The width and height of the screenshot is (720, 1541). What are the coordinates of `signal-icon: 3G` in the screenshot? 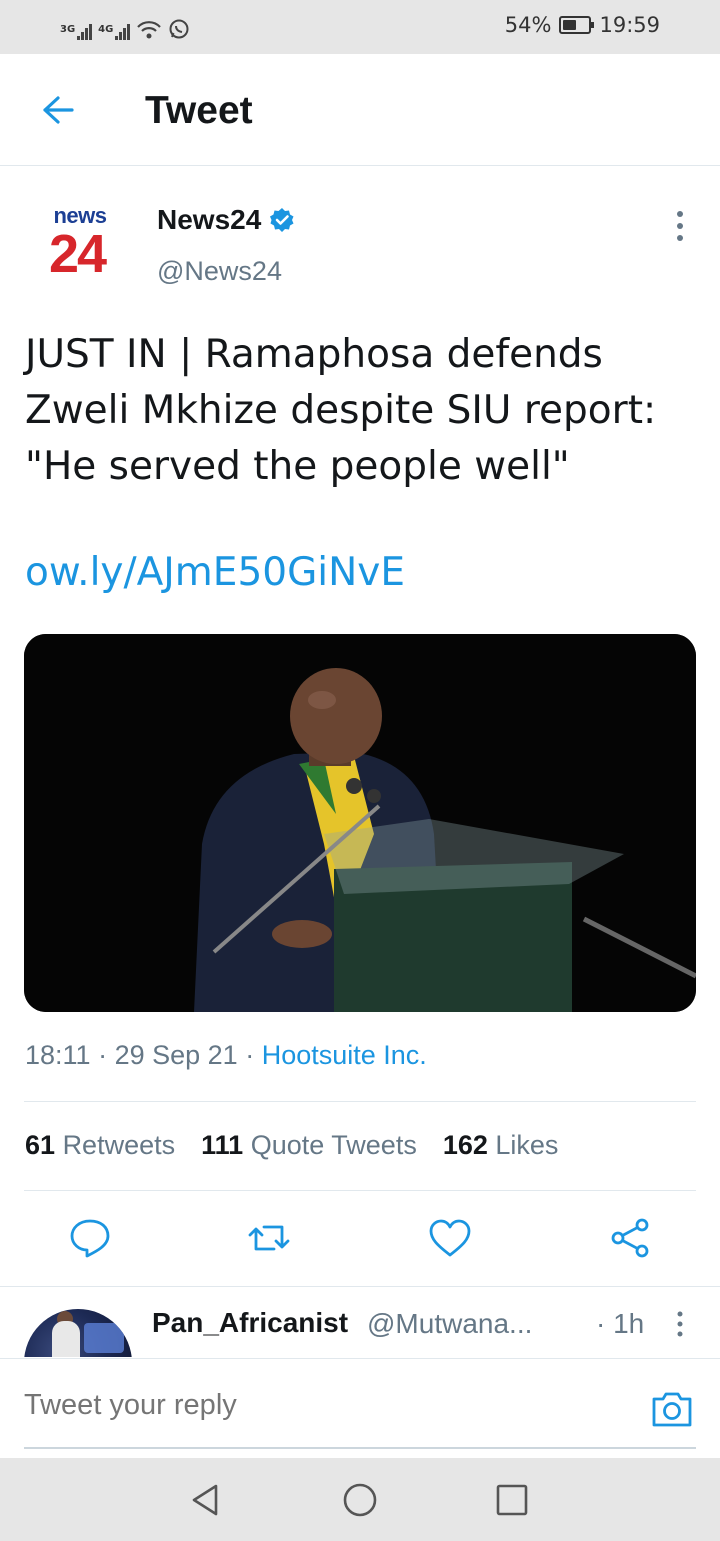 It's located at (76, 32).